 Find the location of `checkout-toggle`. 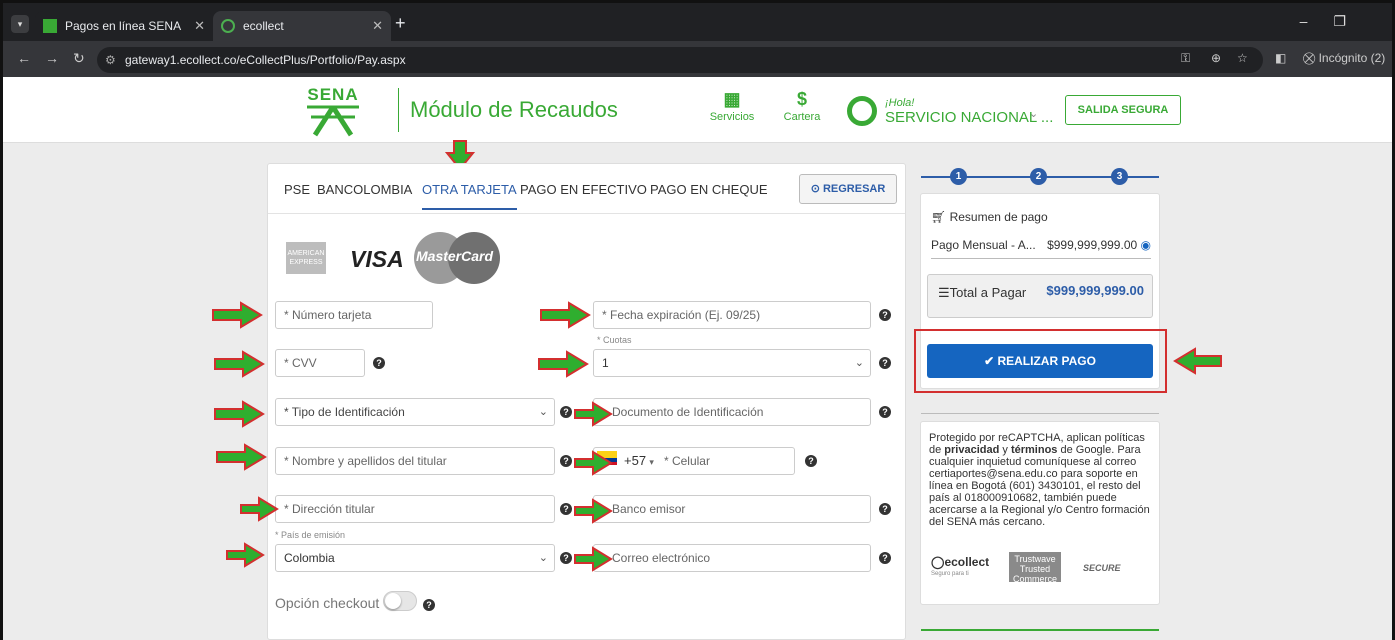

checkout-toggle is located at coordinates (400, 601).